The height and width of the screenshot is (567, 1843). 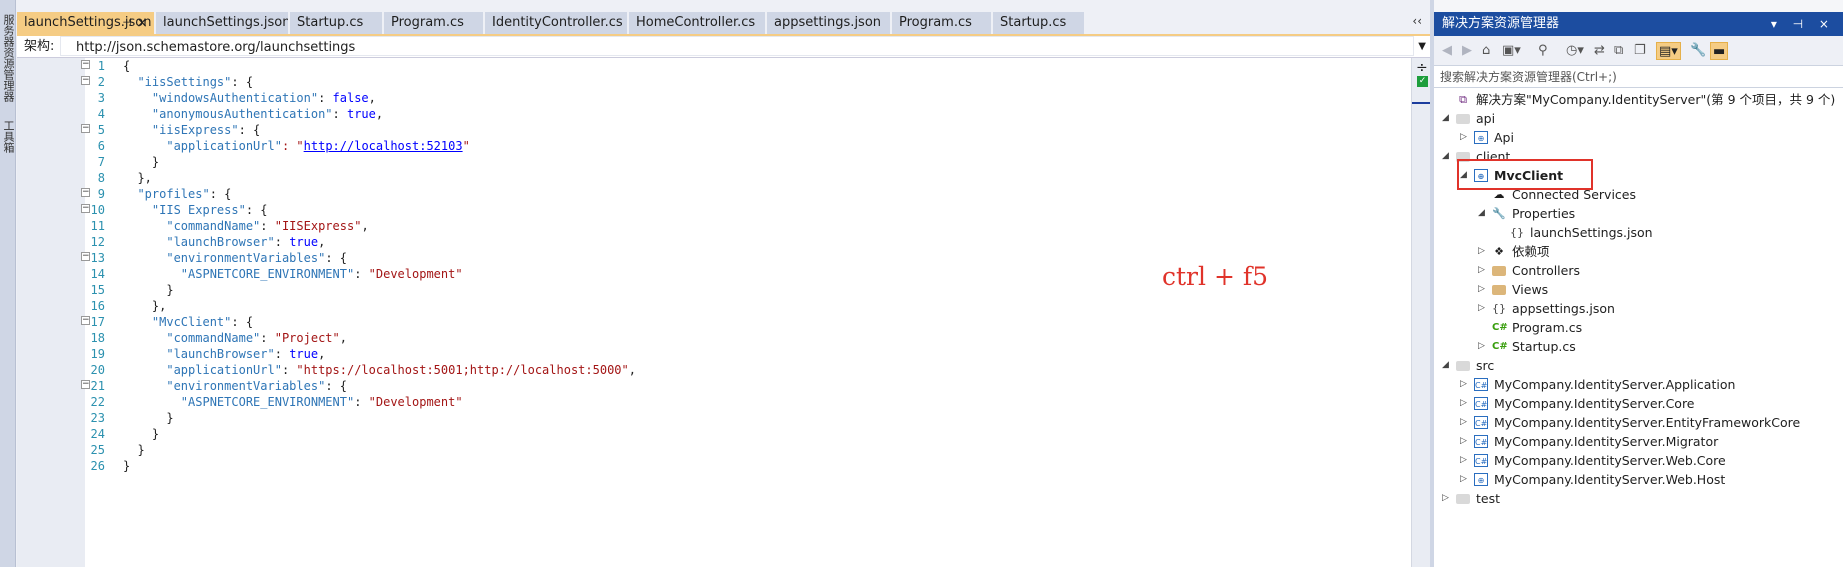 What do you see at coordinates (1668, 51) in the screenshot?
I see `preview-selected-icon: ▤▾` at bounding box center [1668, 51].